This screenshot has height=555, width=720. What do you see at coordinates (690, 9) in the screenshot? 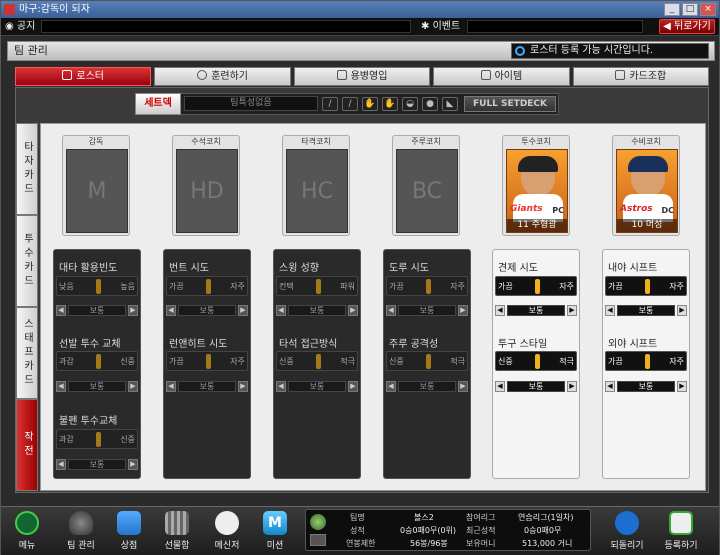
I see `maximize-icon: □` at bounding box center [690, 9].